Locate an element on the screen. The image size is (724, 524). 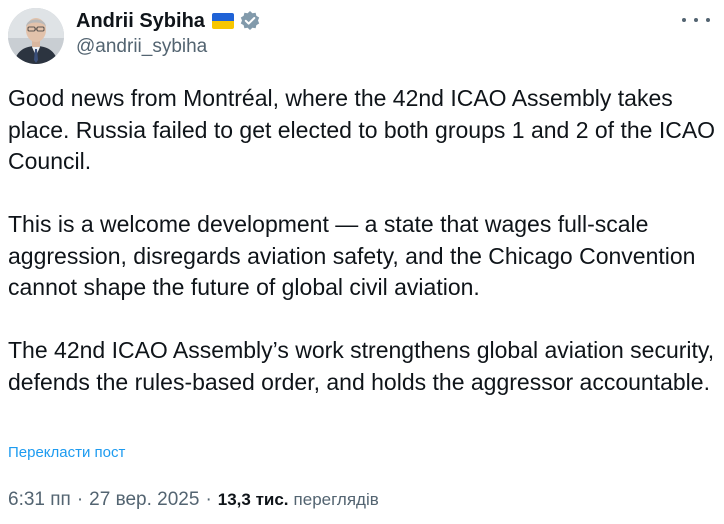
tweet-time: 6:31 пп is located at coordinates (39, 500).